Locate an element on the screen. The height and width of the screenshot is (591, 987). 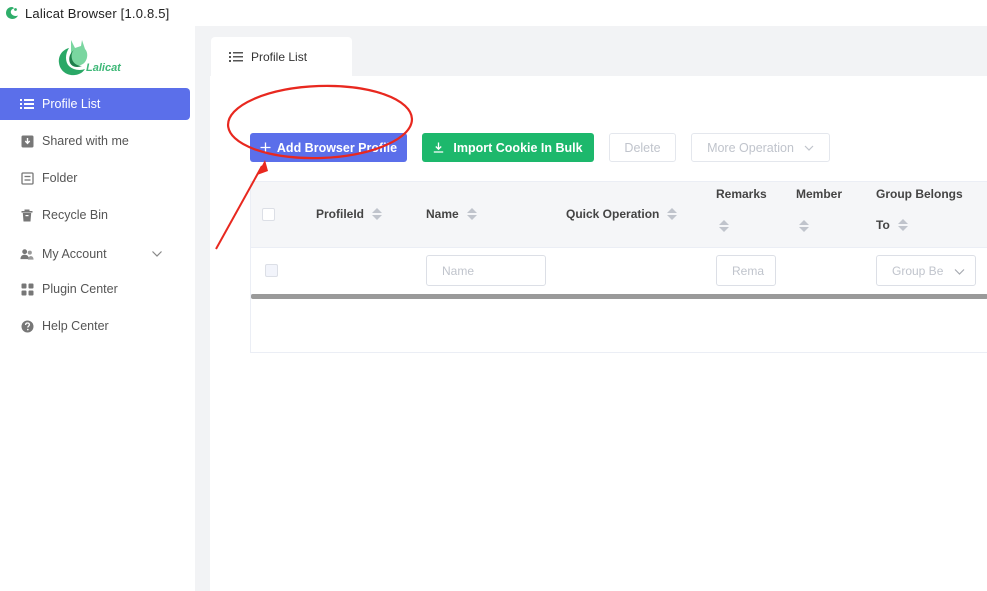
column-label: Remarks is located at coordinates (741, 194).